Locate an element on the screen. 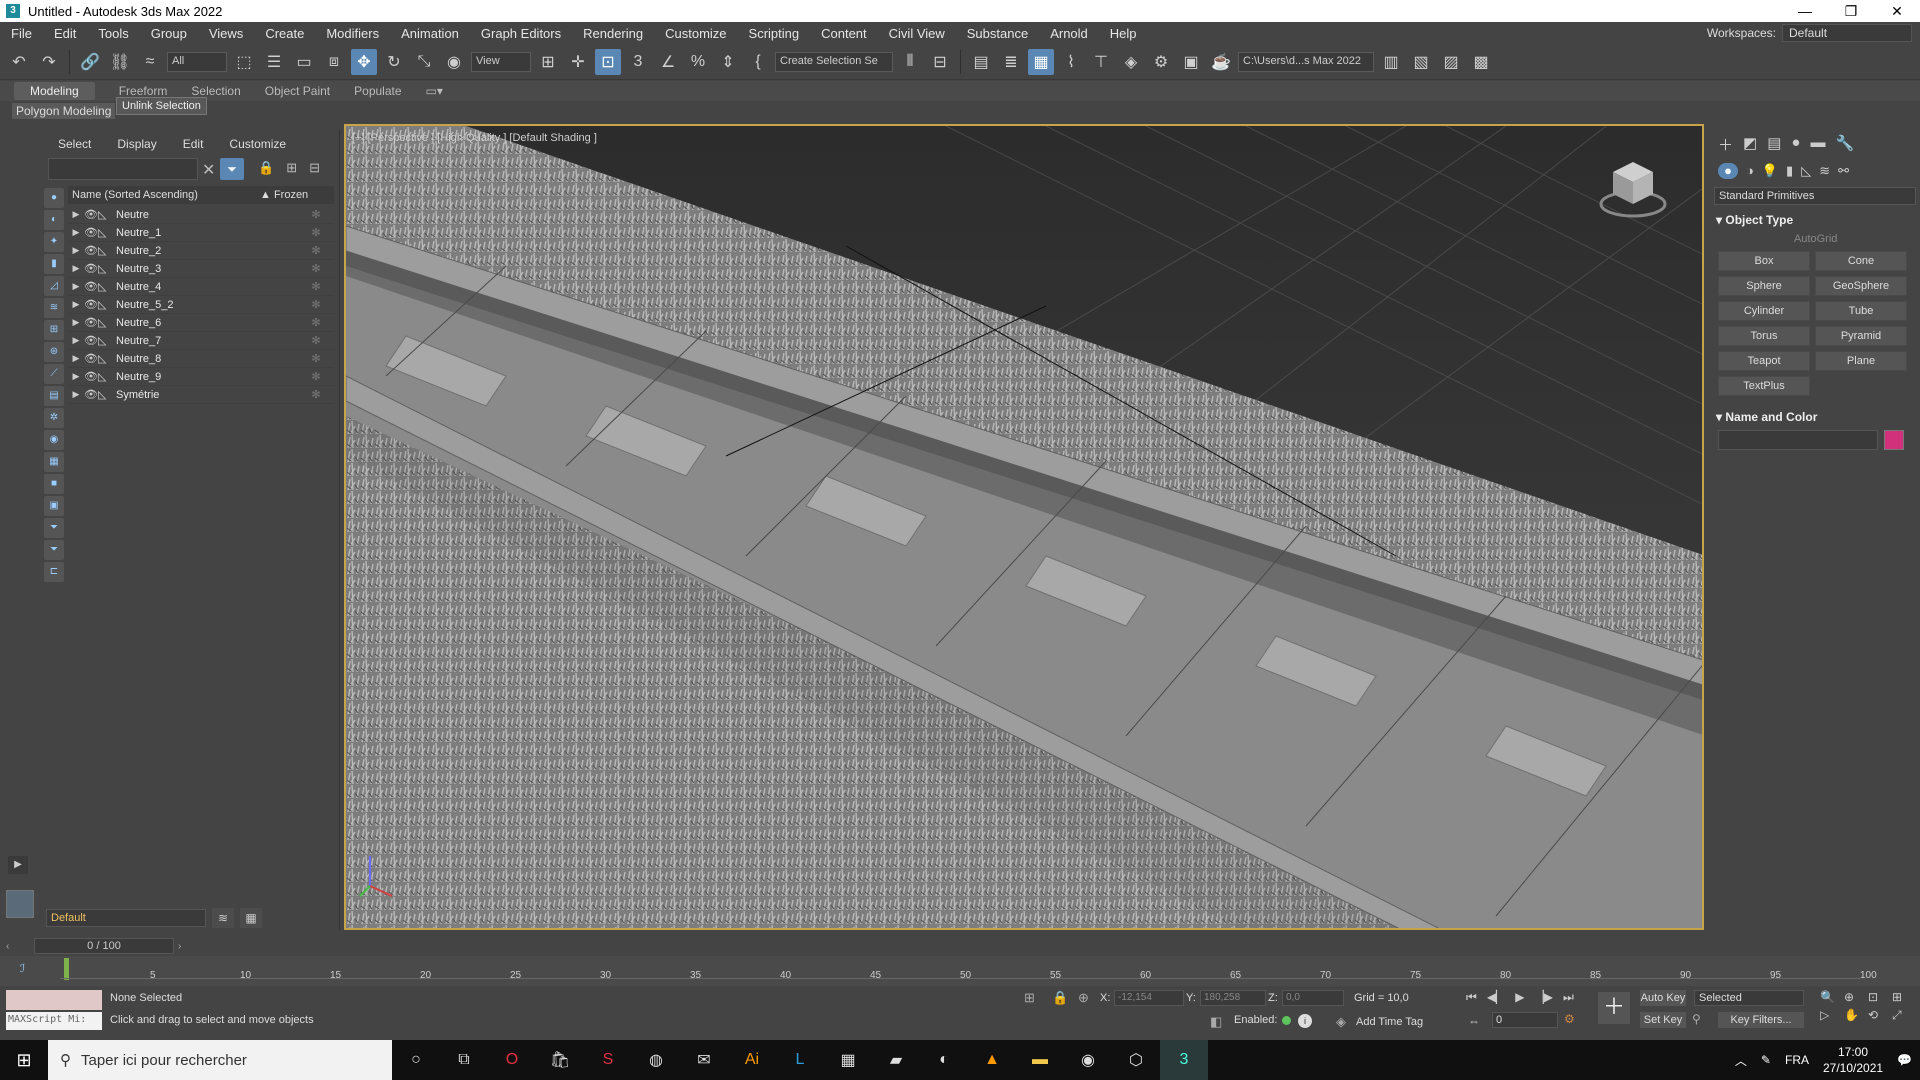 Image resolution: width=1920 pixels, height=1080 pixels. play-icon: ▶ is located at coordinates (1519, 997).